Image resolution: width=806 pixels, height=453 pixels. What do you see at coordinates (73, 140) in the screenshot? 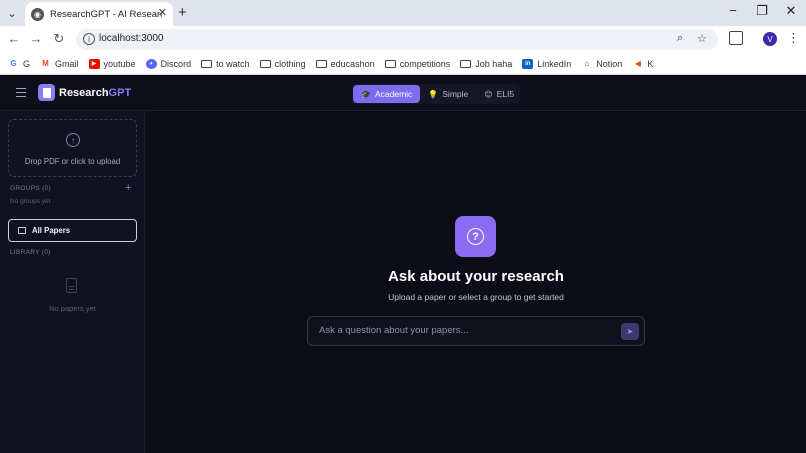
I see `upload-cloud-icon: ↑` at bounding box center [73, 140].